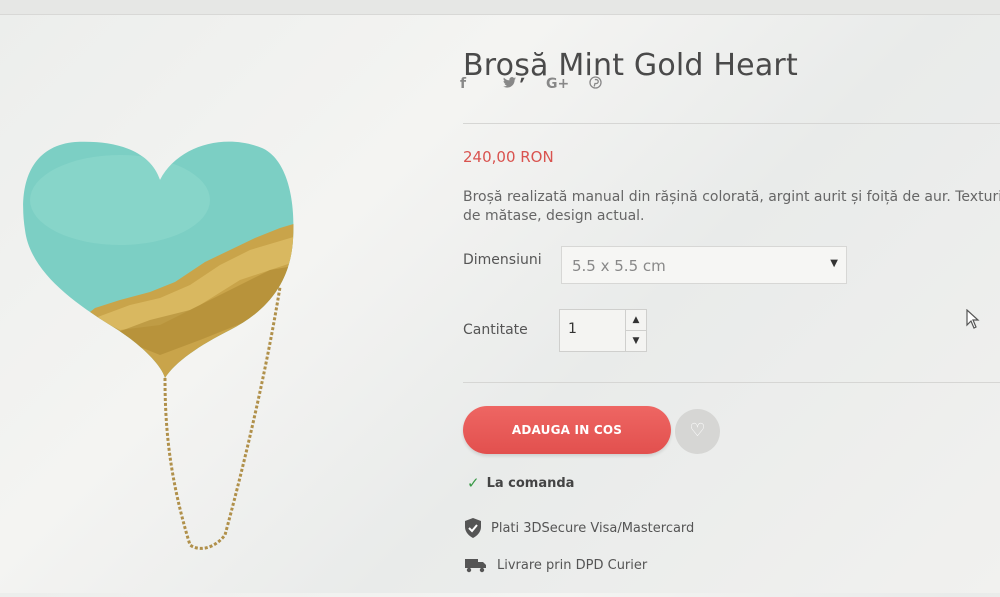  I want to click on size-label: Dimensiuni, so click(502, 260).